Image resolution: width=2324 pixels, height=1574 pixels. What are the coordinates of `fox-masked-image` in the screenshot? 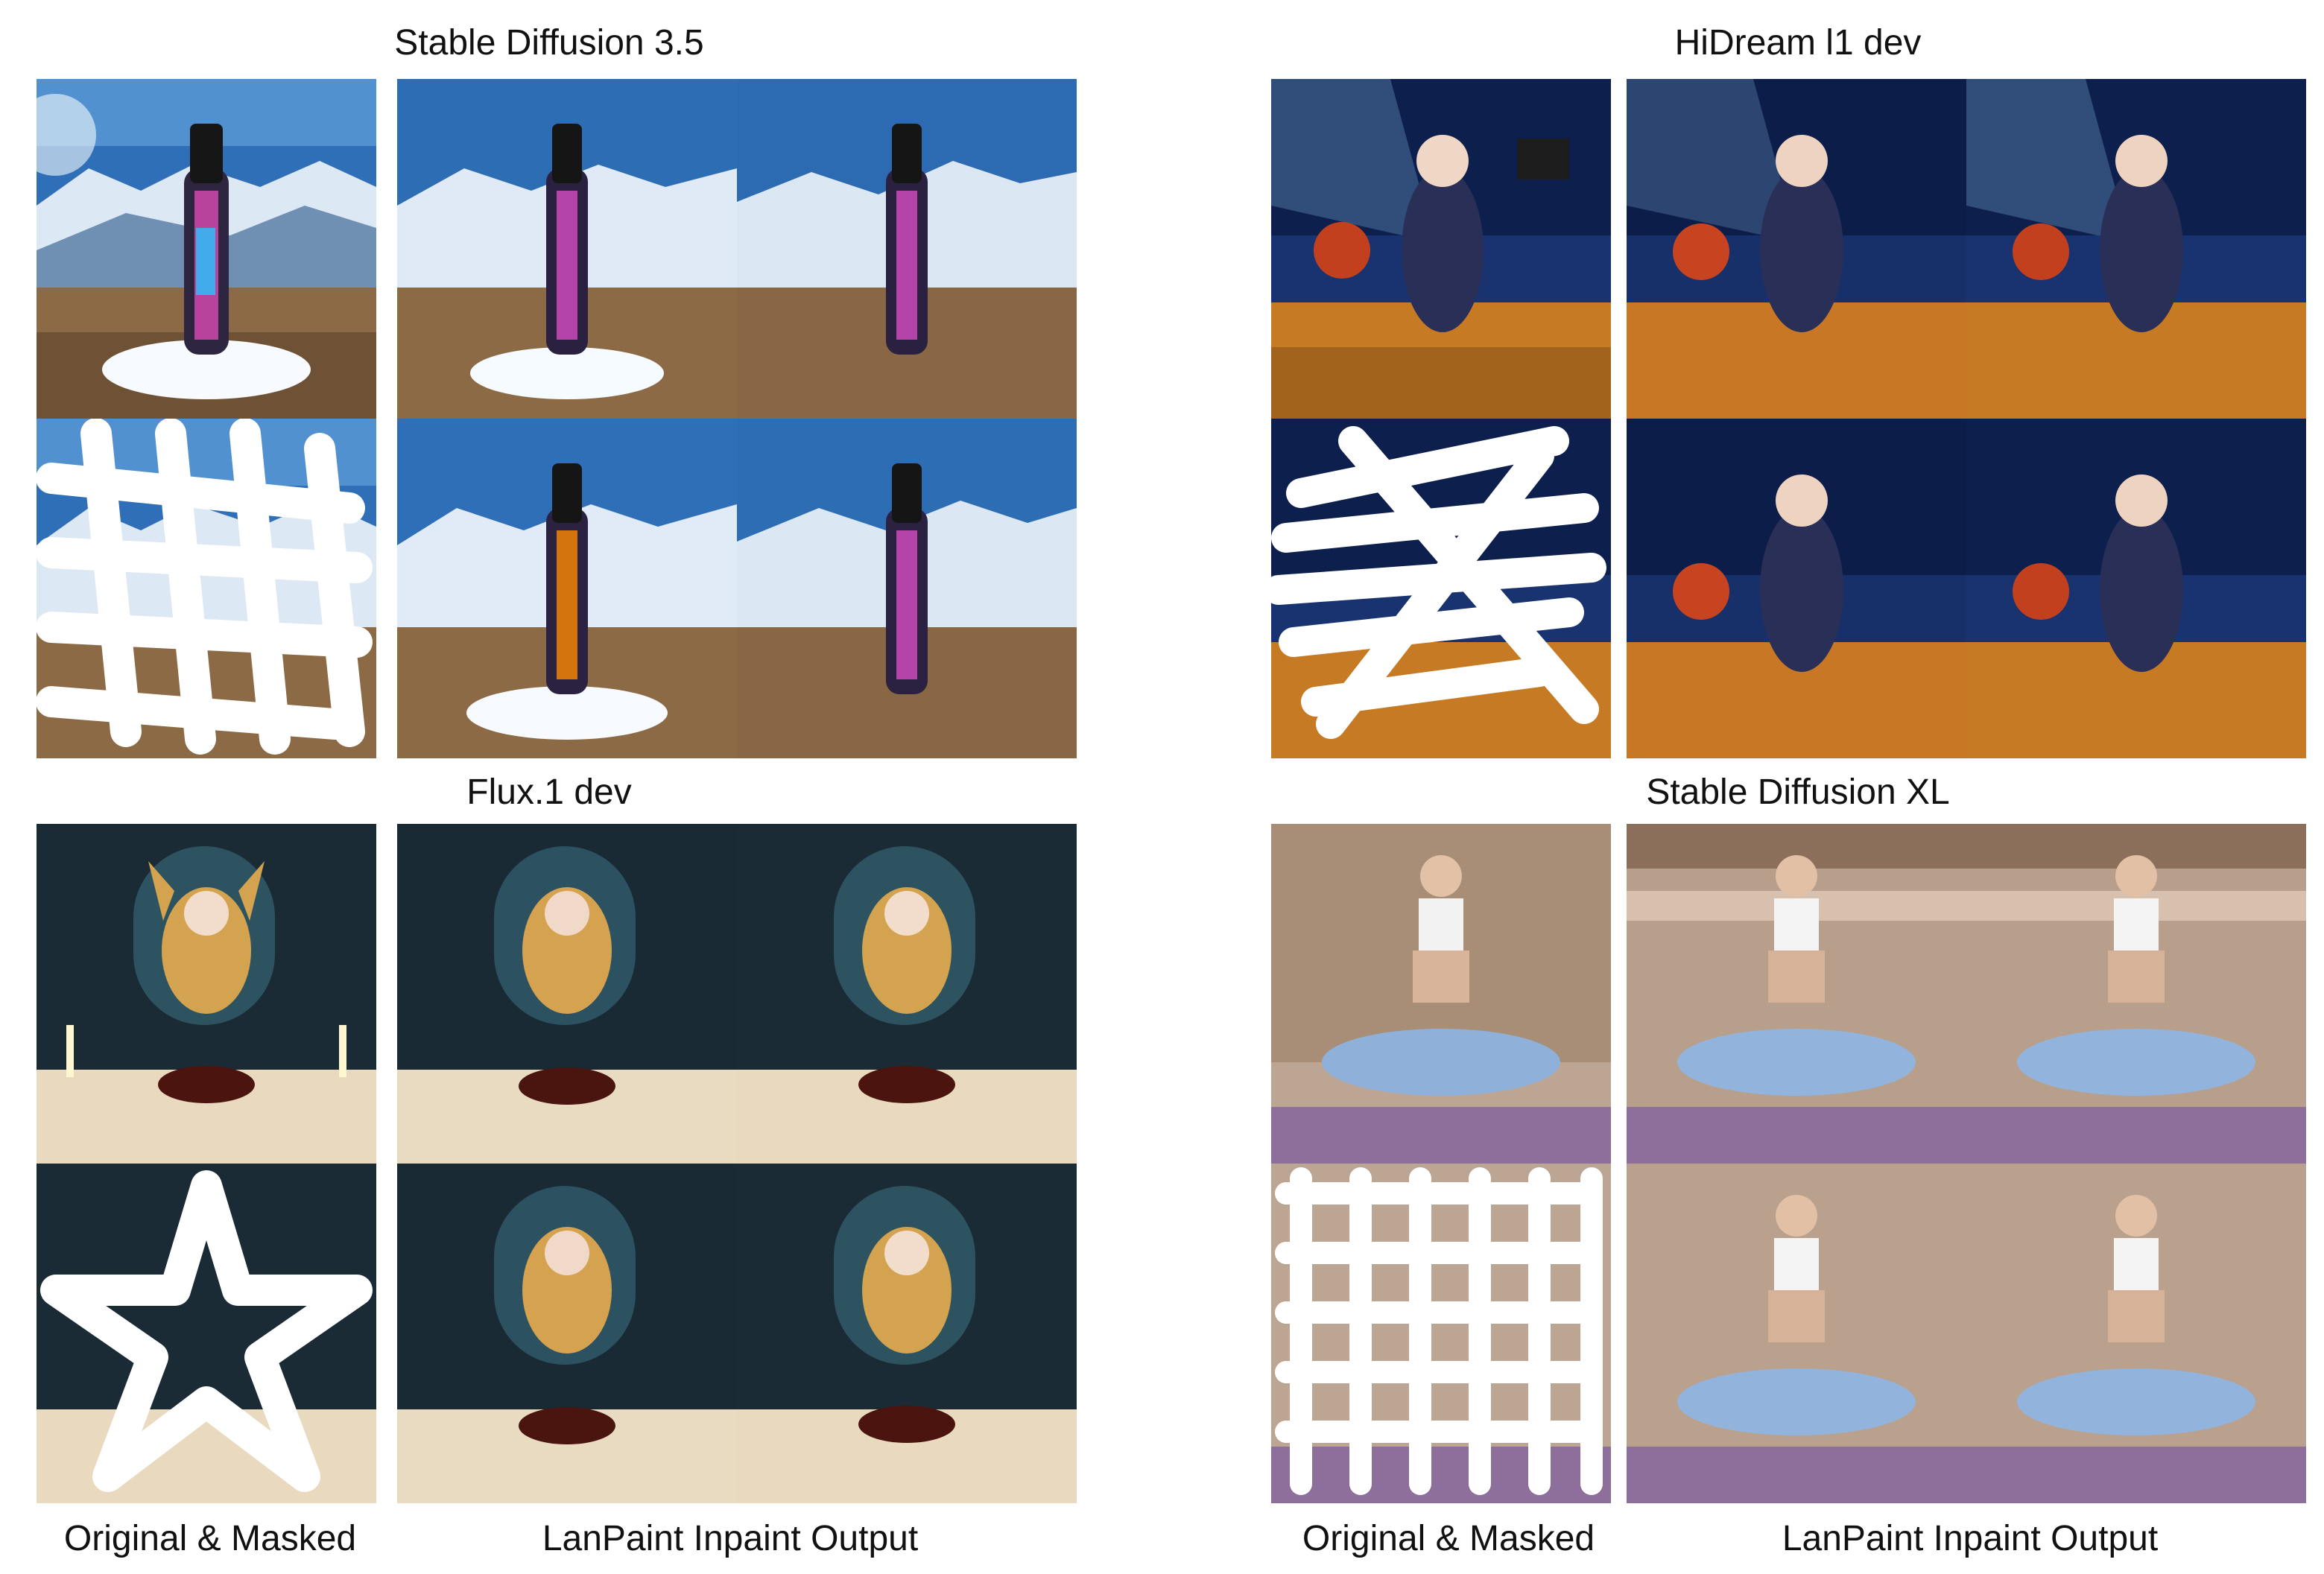 It's located at (206, 1333).